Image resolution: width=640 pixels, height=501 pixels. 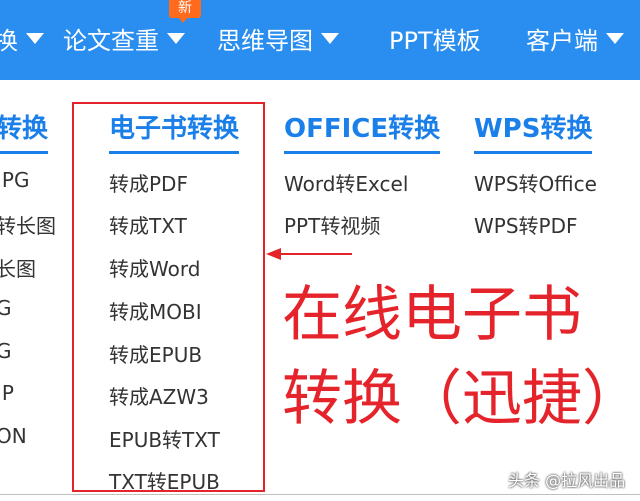 I want to click on annotation-text-line2: 转换（迅捷）, so click(x=461, y=398).